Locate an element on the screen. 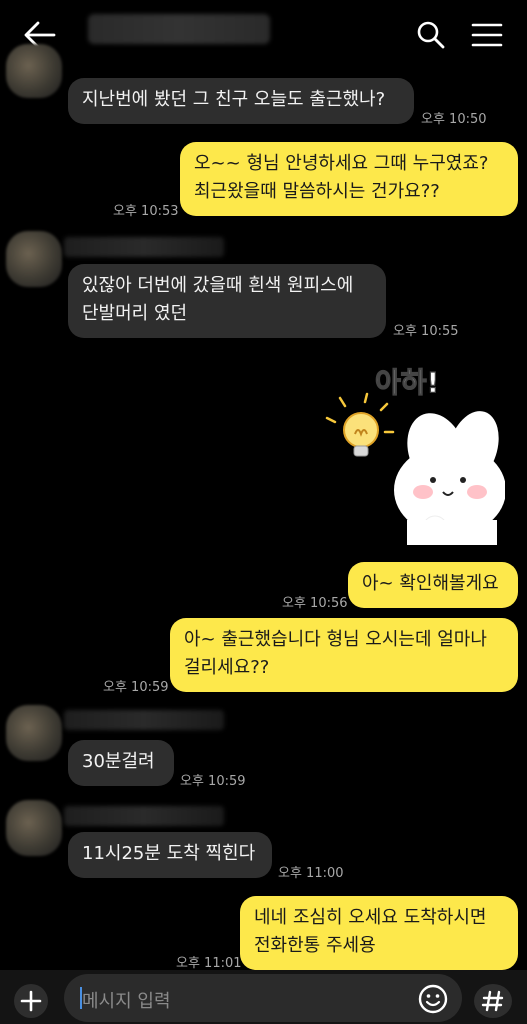 The height and width of the screenshot is (1024, 527). message-text: 지난번에 봤던 그 친구 오늘도 출근했나? is located at coordinates (234, 99).